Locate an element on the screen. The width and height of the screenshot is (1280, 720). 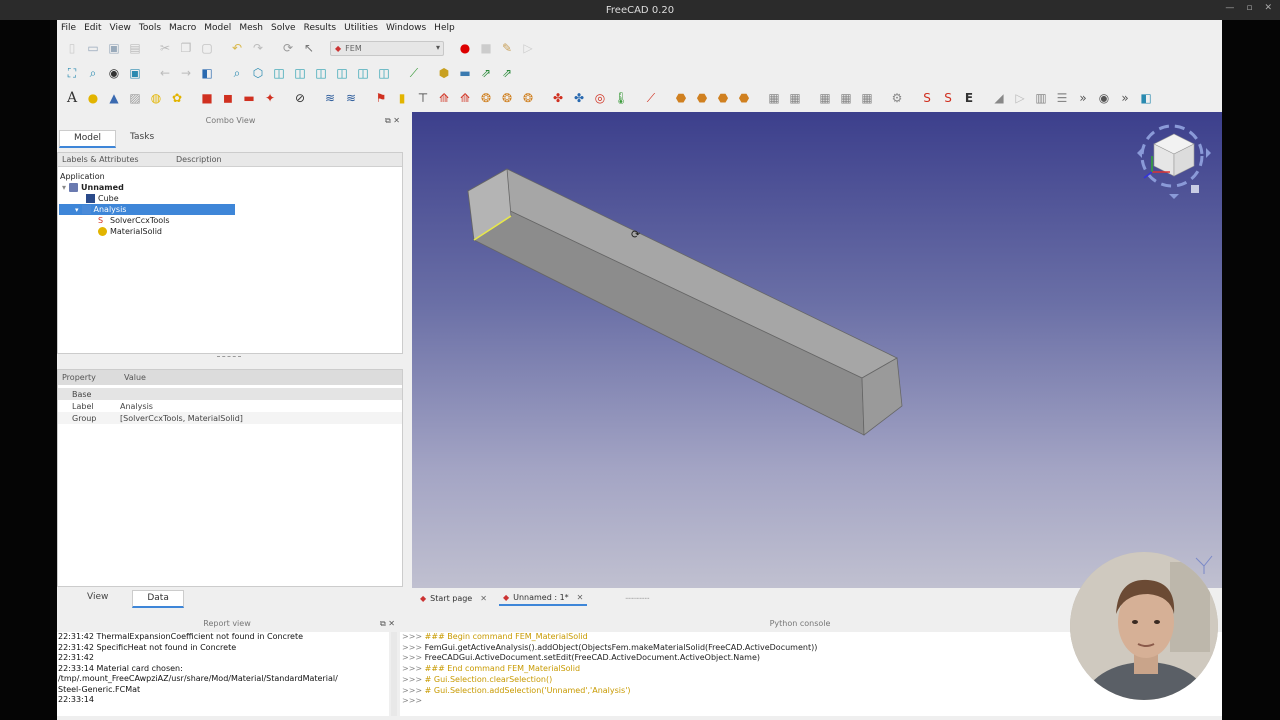
tree-header-description: Description is located at coordinates (199, 159).